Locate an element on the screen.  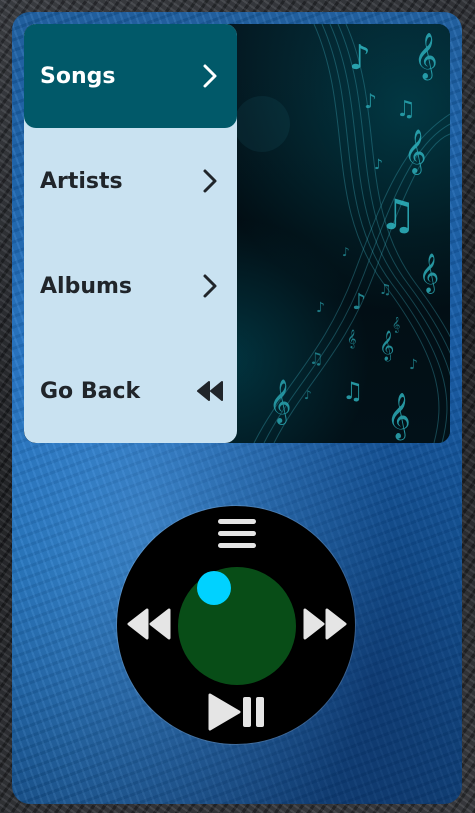
menu-item-label: Songs is located at coordinates (78, 76).